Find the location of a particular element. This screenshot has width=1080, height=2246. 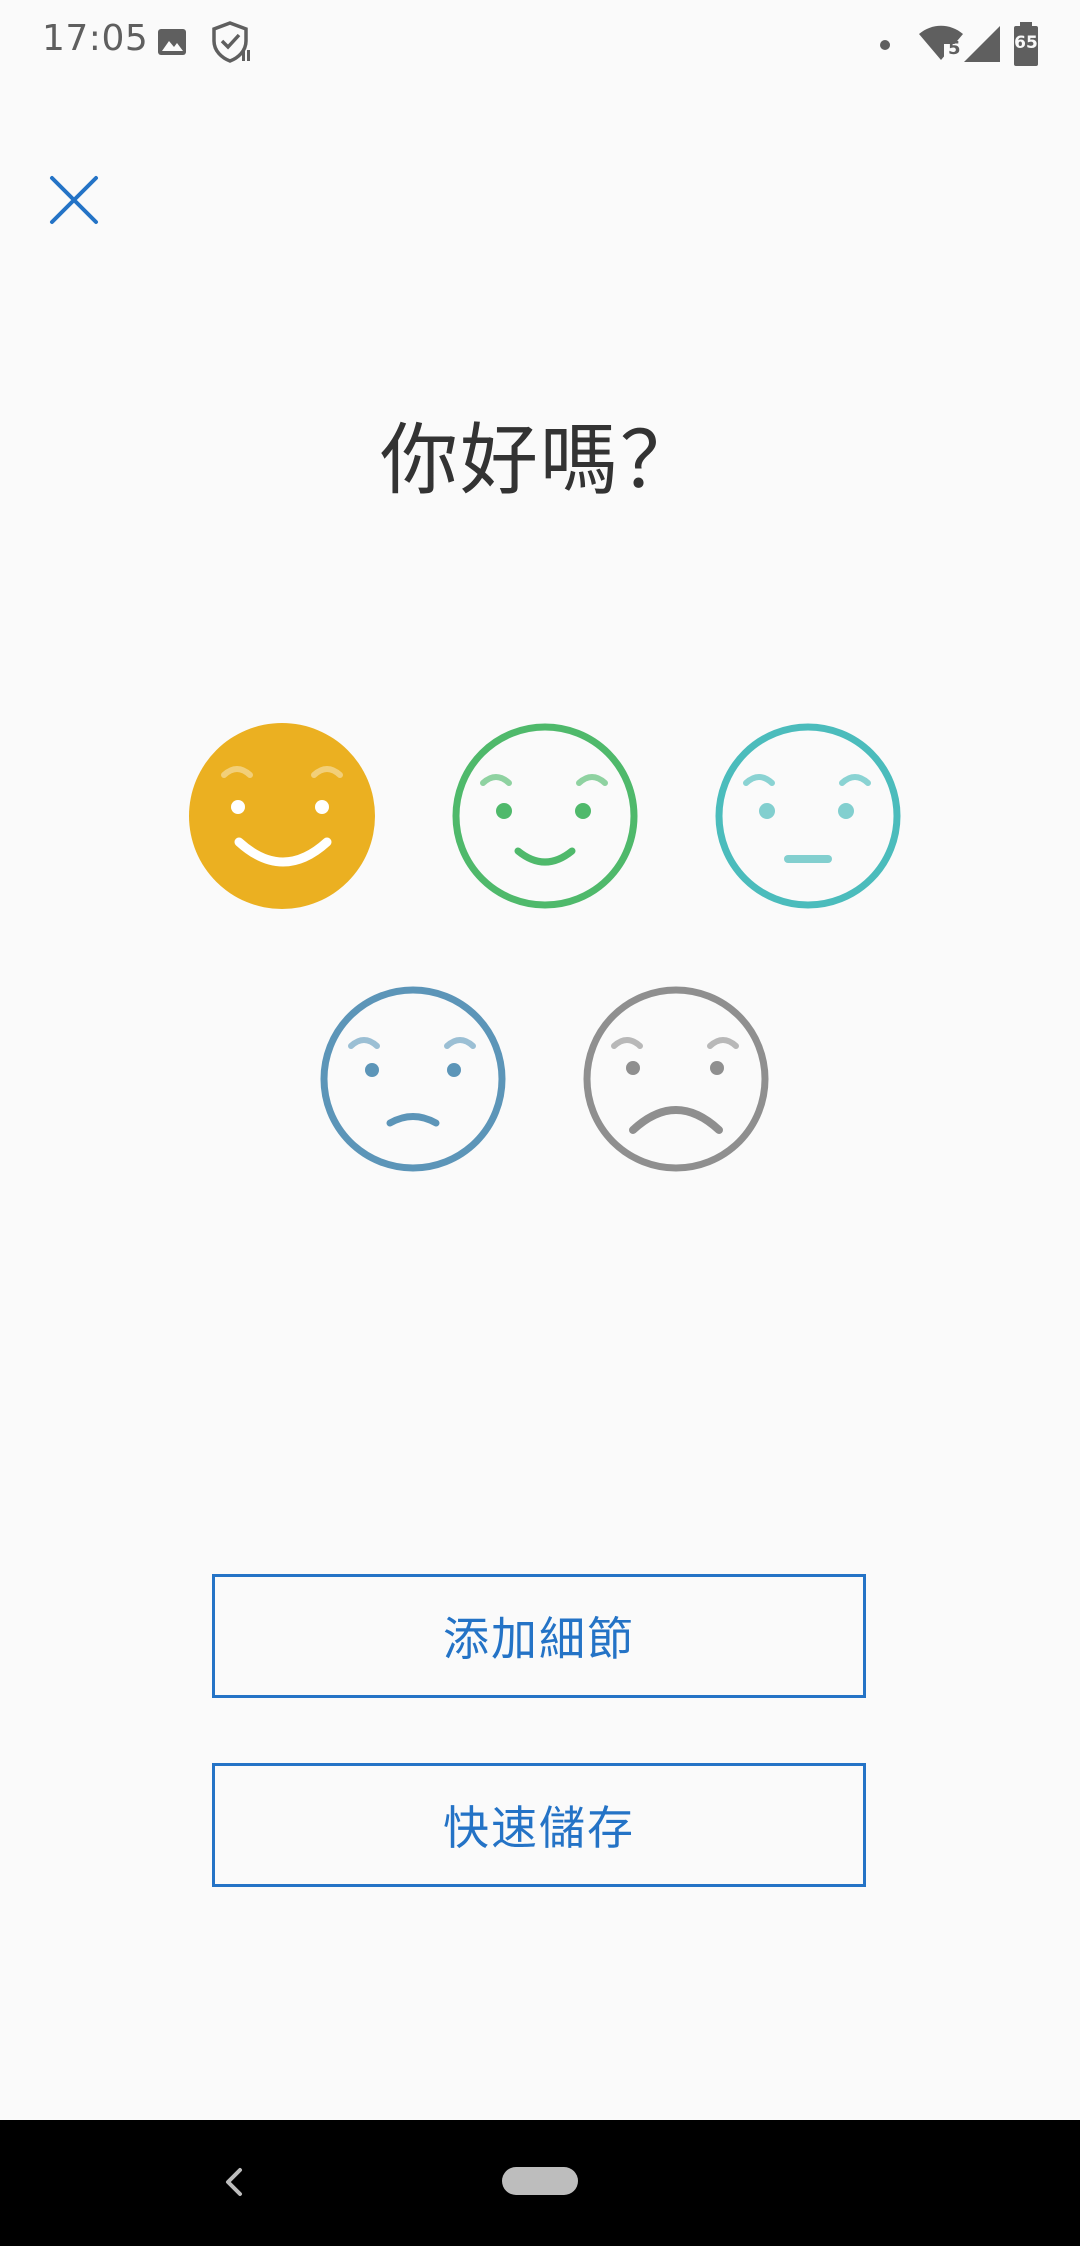

wifi-icon: 5 is located at coordinates (941, 45).